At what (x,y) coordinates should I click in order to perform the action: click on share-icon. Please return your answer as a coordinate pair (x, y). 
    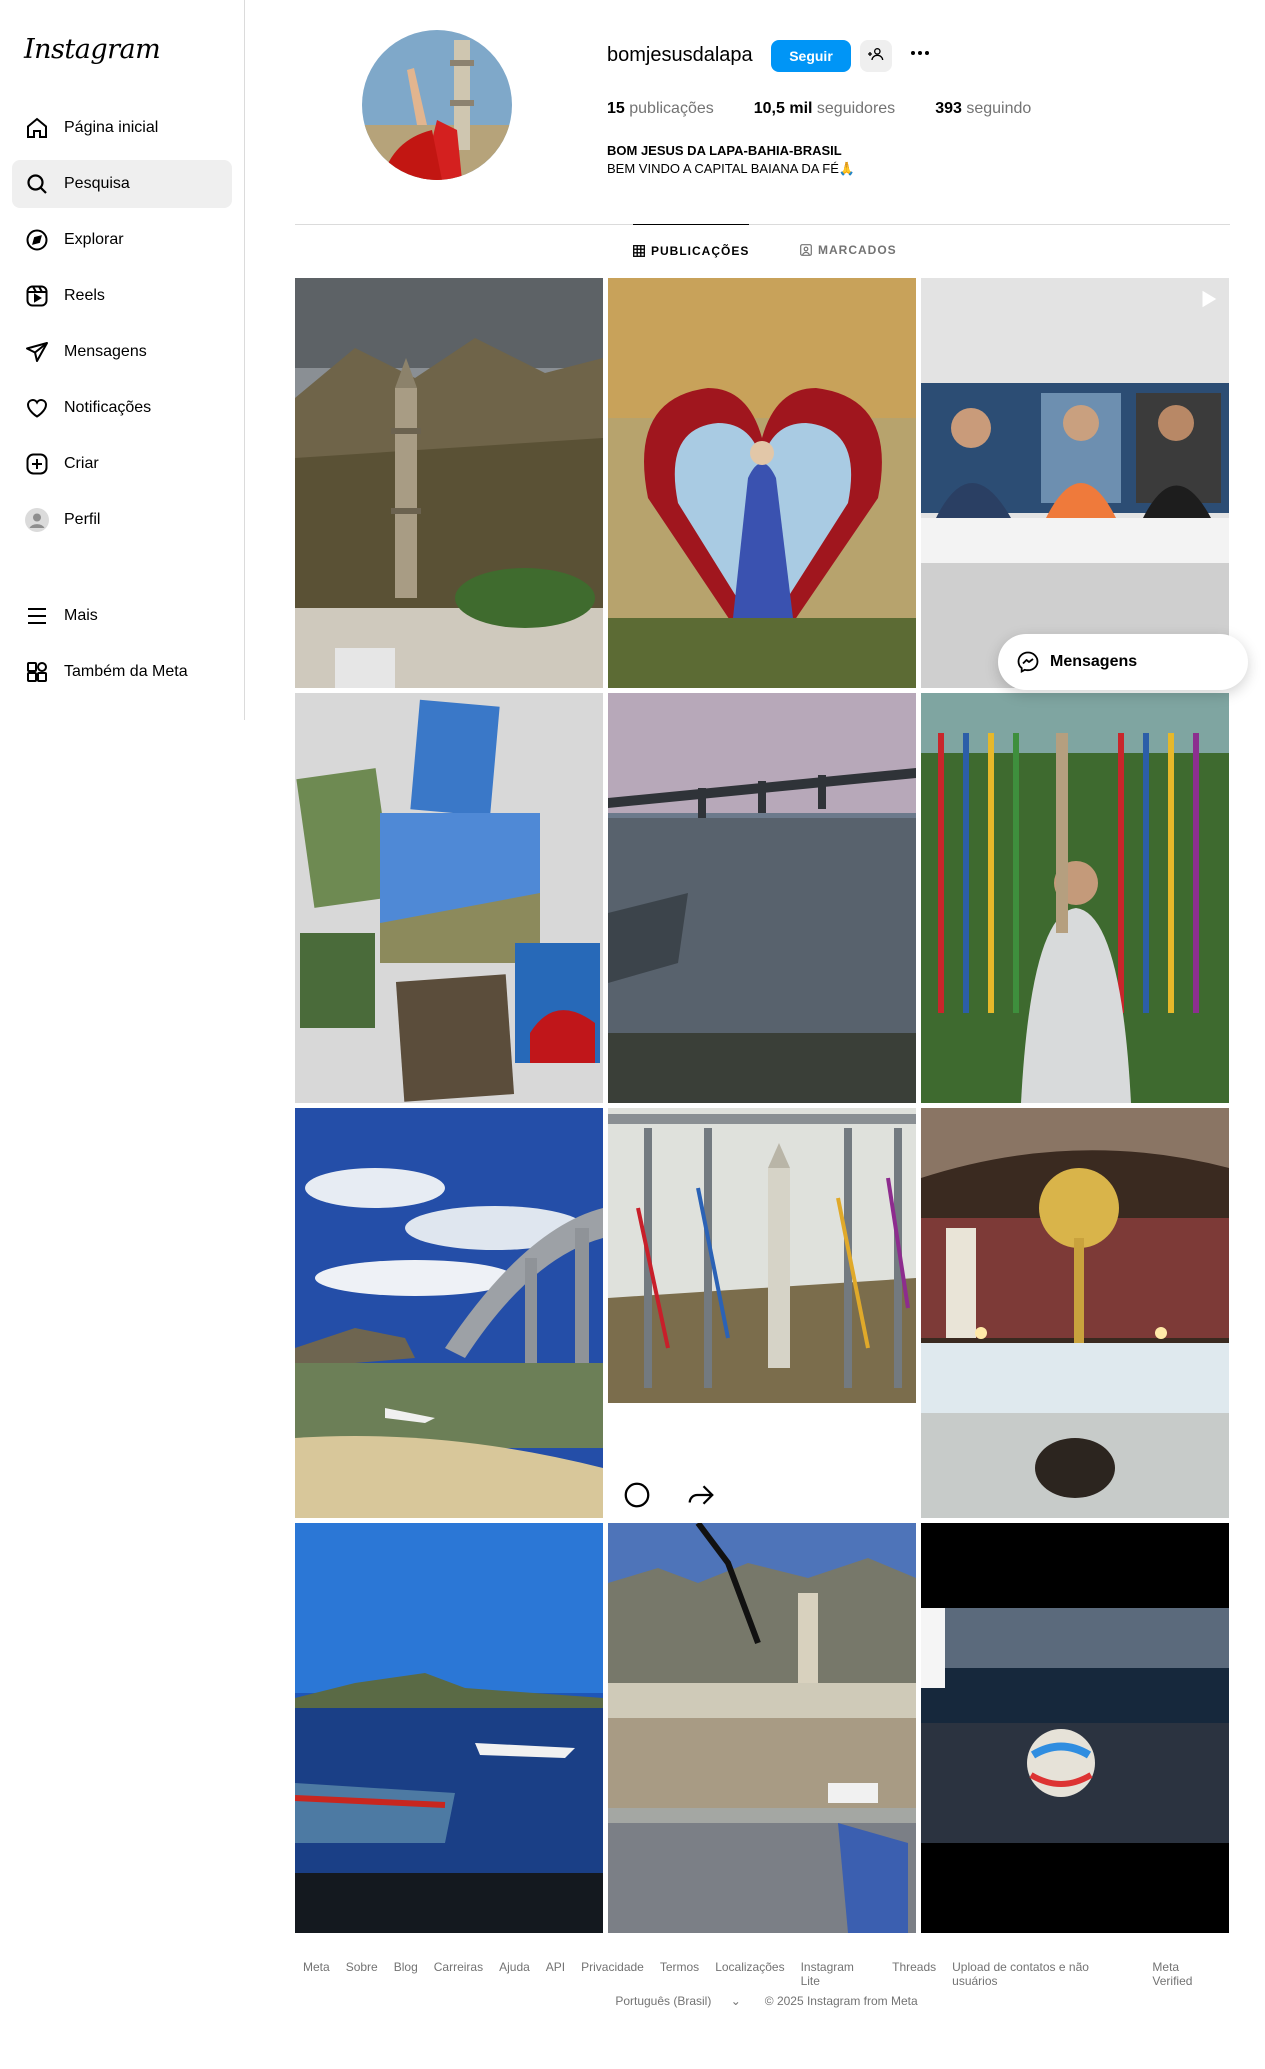
    Looking at the image, I should click on (701, 1495).